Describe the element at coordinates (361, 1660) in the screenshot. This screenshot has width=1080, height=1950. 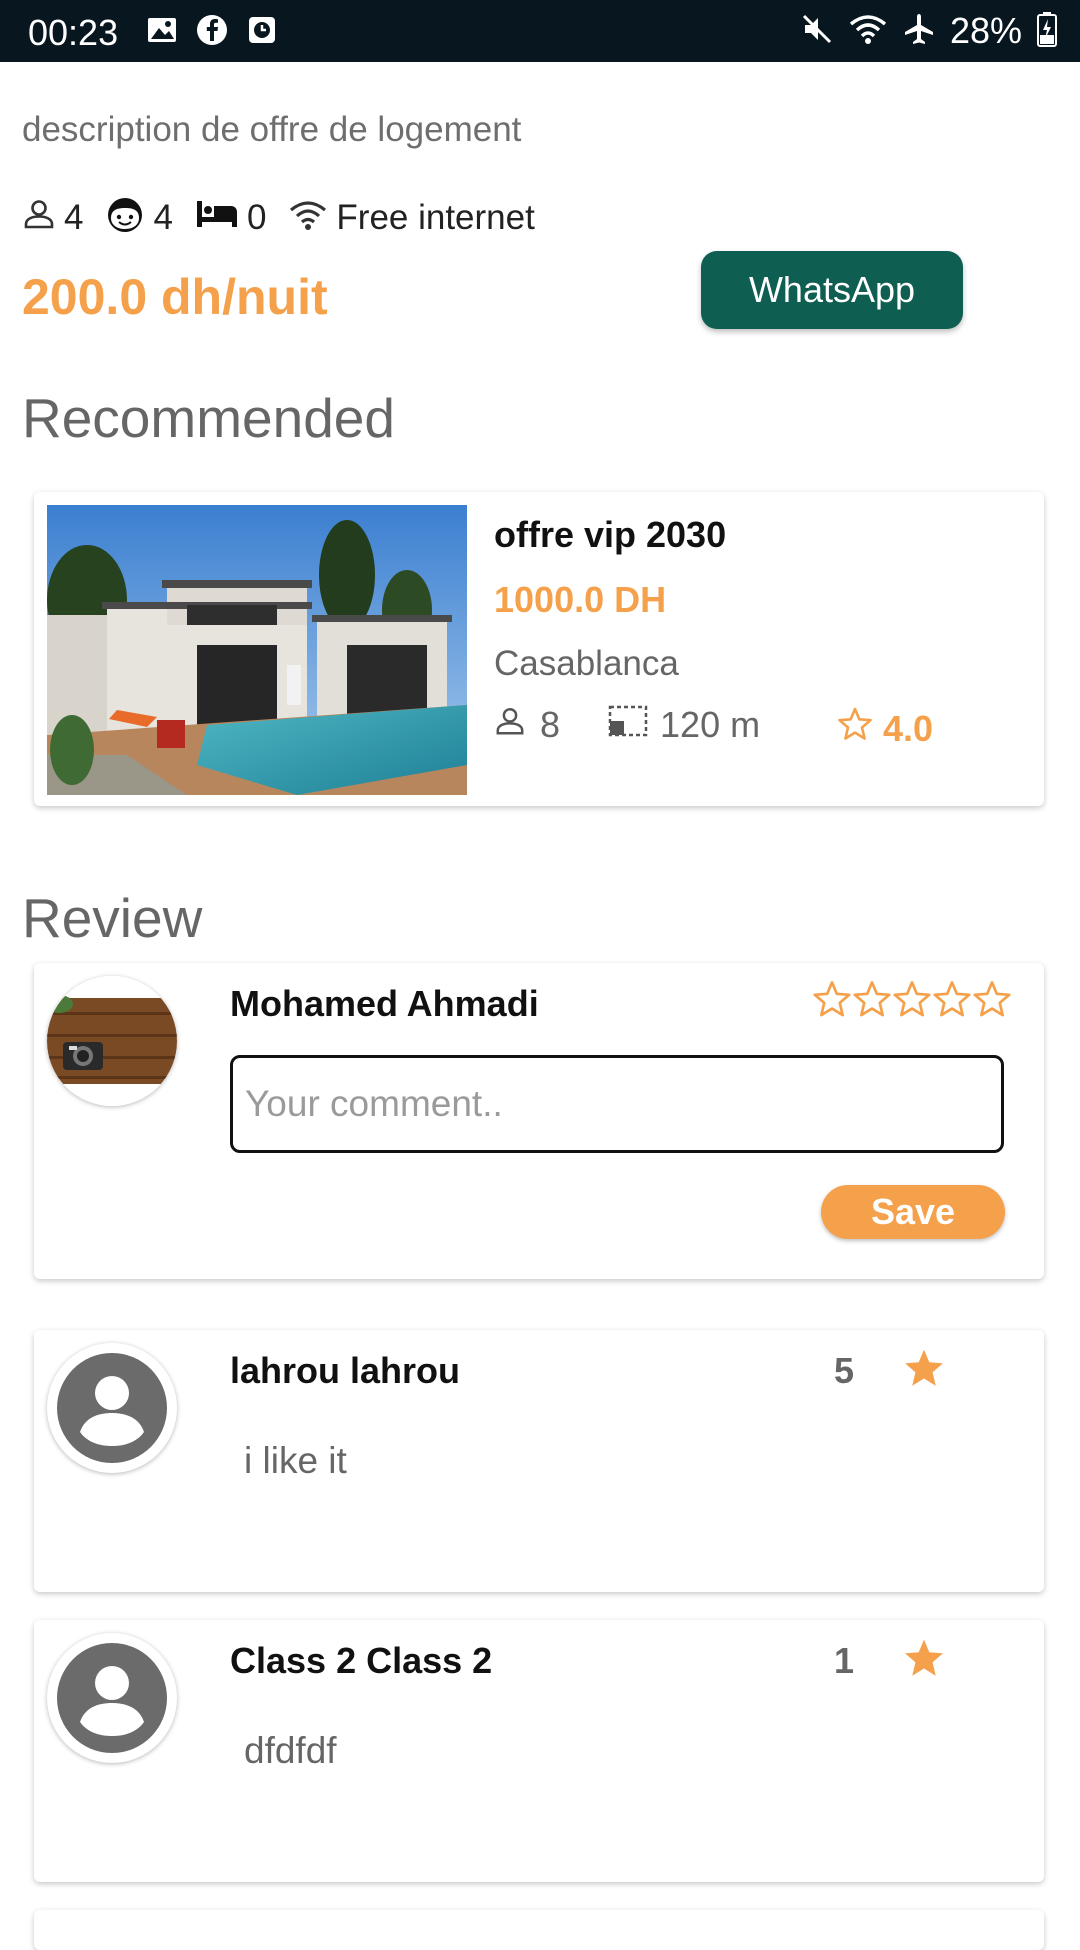
I see `reviewer-name: Class 2 Class 2` at that location.